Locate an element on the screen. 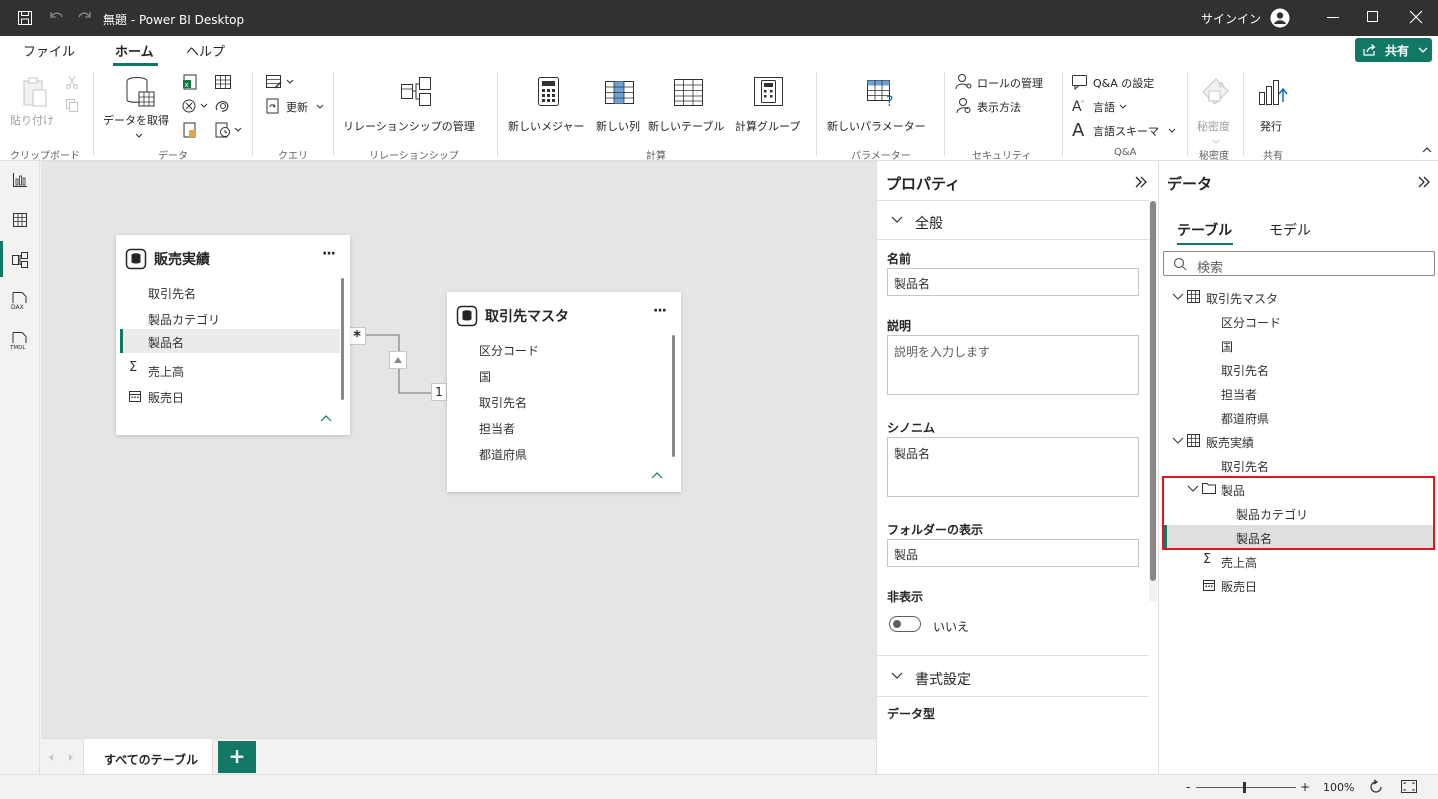 The image size is (1438, 799). onelake-icon is located at coordinates (223, 106).